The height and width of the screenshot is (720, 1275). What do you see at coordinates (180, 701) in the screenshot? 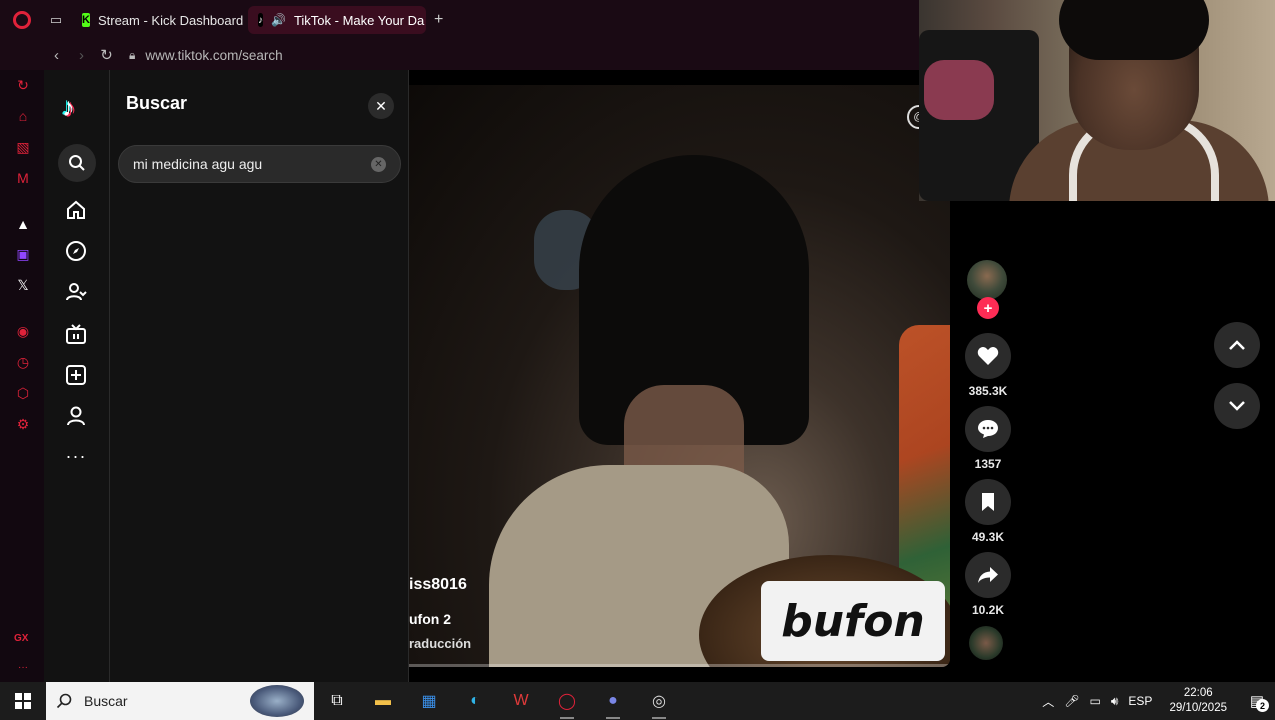
I see `taskbar-search: Buscar` at bounding box center [180, 701].